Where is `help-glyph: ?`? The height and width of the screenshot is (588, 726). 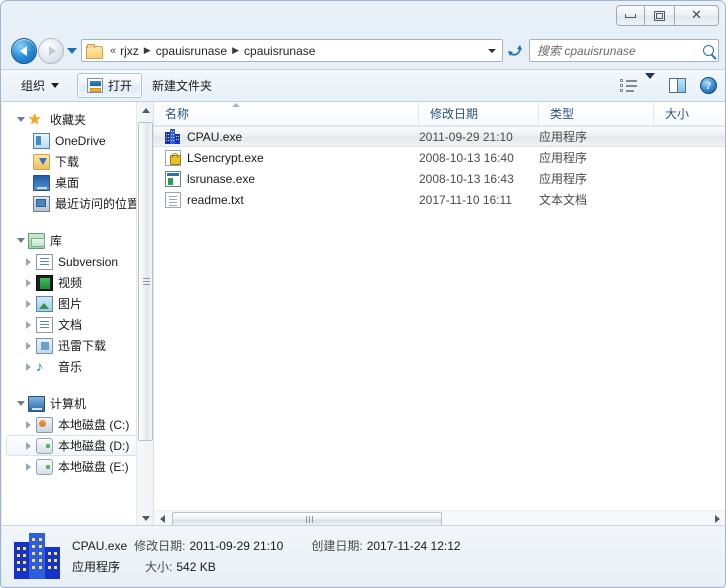
help-glyph: ? is located at coordinates (708, 85).